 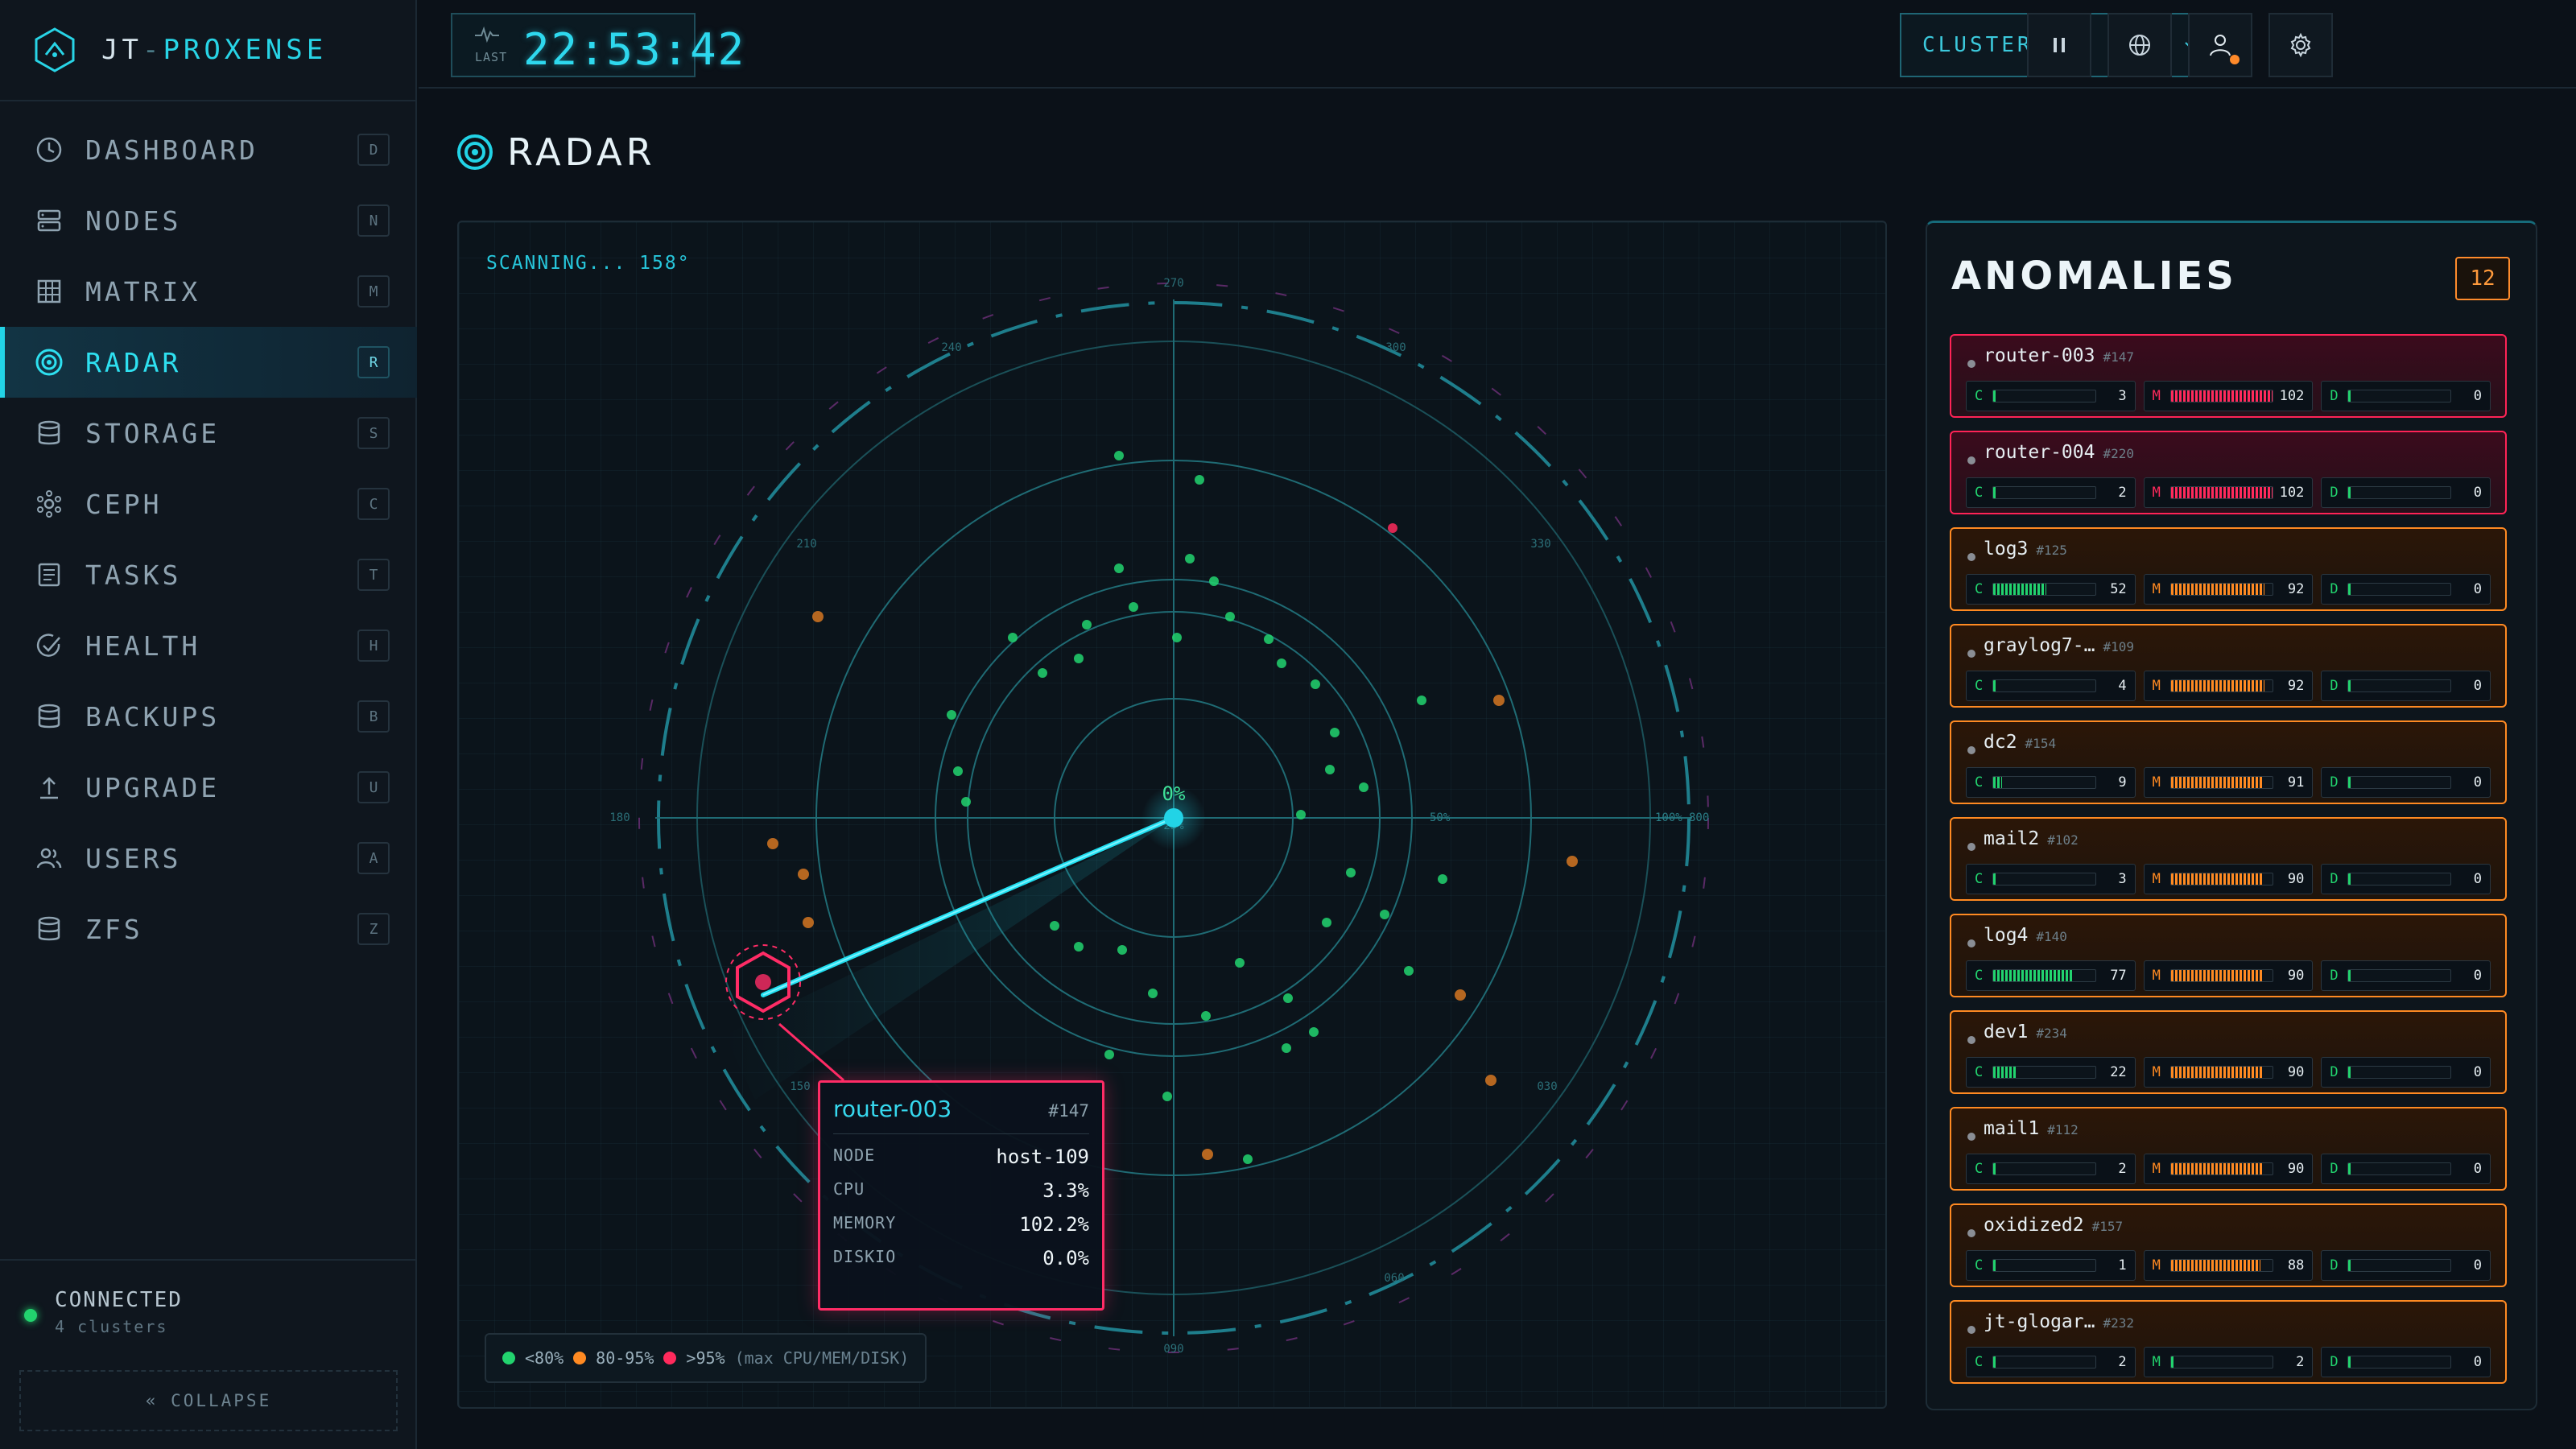 What do you see at coordinates (2059, 45) in the screenshot?
I see `pause-button` at bounding box center [2059, 45].